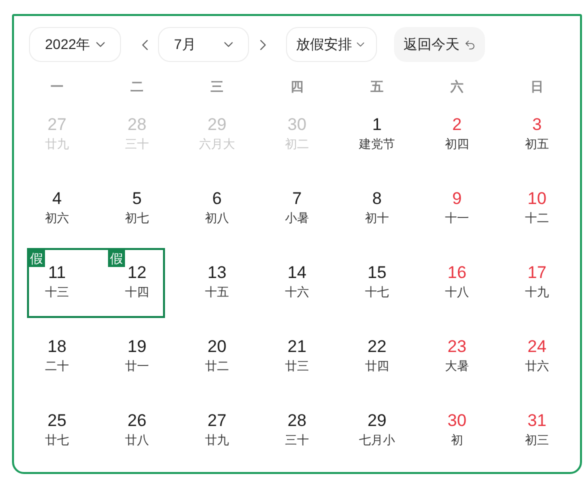 Image resolution: width=588 pixels, height=486 pixels. Describe the element at coordinates (377, 433) in the screenshot. I see `day-cell: 29 七月小` at that location.